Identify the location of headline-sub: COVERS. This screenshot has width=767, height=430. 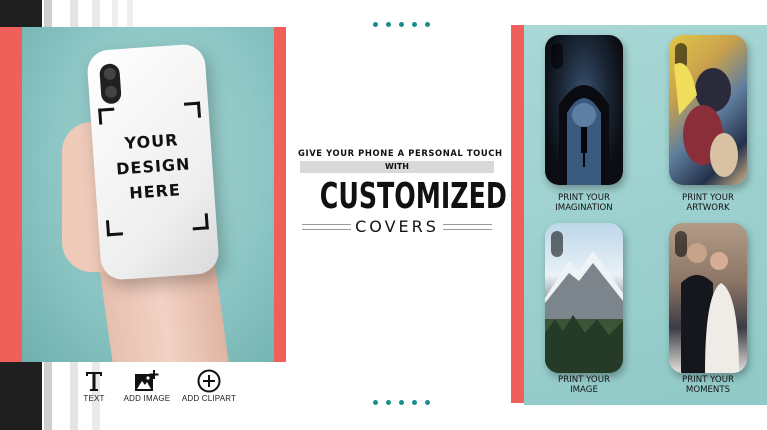
(397, 227).